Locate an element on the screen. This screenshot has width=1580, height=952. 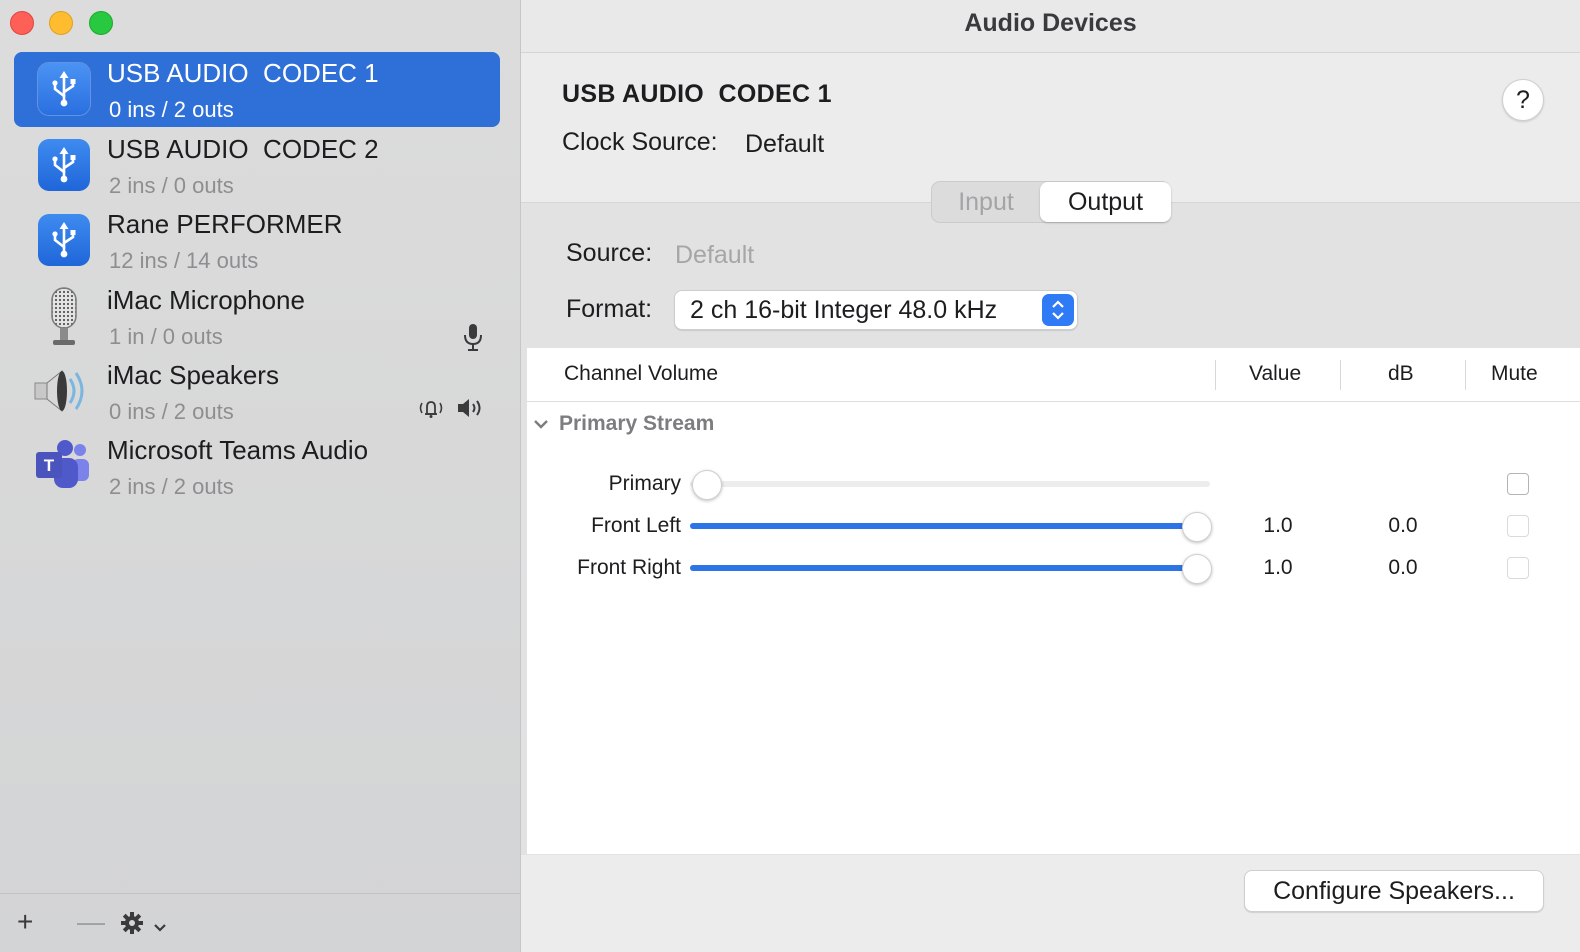
remove-device-button: — is located at coordinates (91, 922).